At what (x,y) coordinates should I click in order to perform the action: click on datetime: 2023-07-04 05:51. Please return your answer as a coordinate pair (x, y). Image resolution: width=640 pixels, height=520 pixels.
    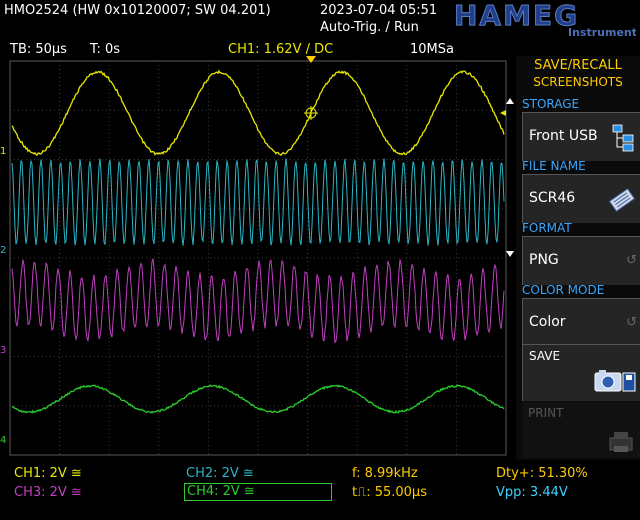
    Looking at the image, I should click on (379, 10).